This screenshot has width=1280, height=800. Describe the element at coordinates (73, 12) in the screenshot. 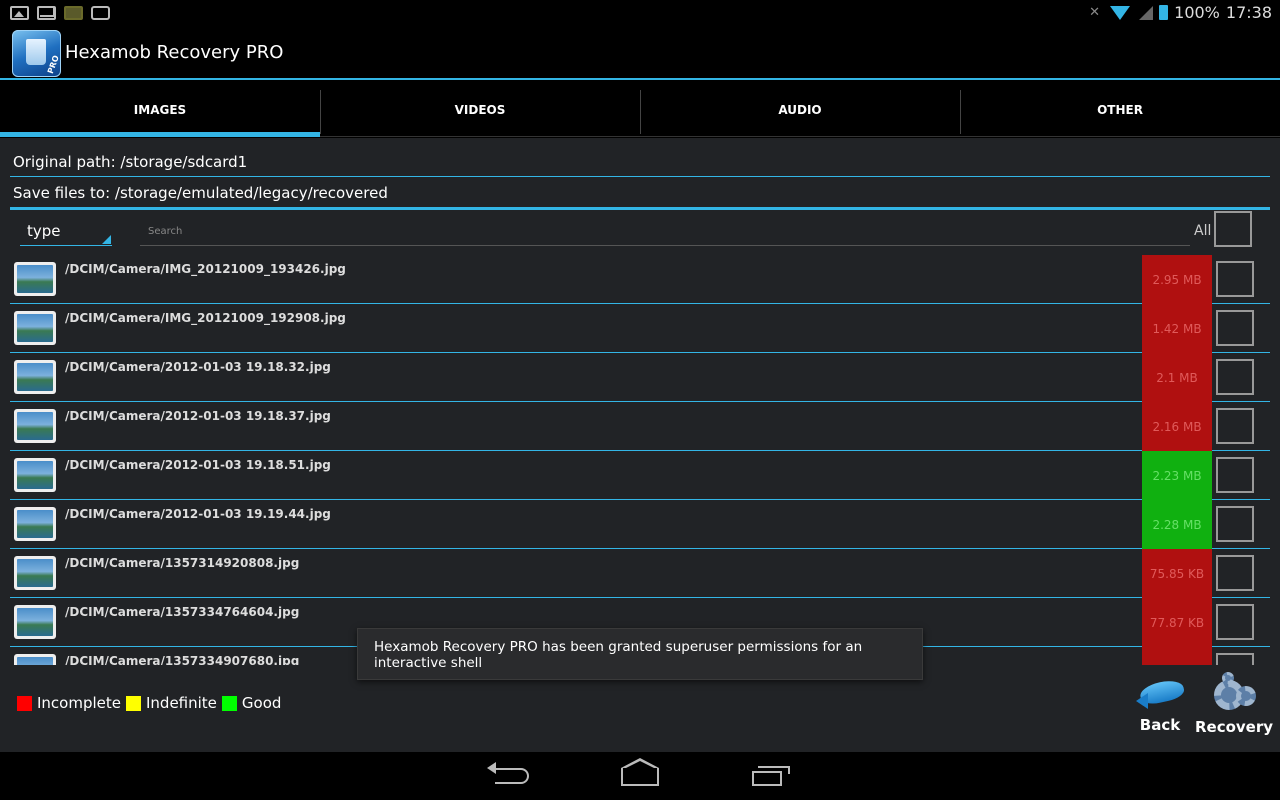

I see `app-notification-icon` at that location.